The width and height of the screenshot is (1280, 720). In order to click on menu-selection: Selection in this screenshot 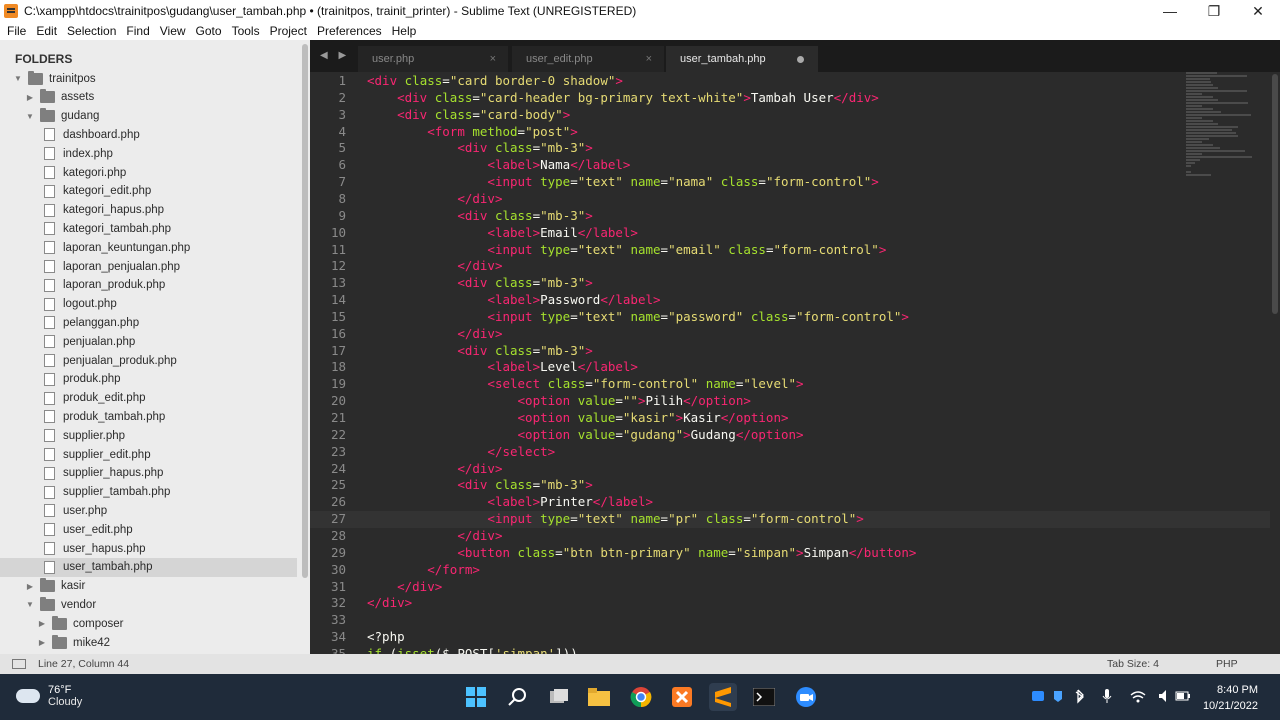, I will do `click(91, 31)`.